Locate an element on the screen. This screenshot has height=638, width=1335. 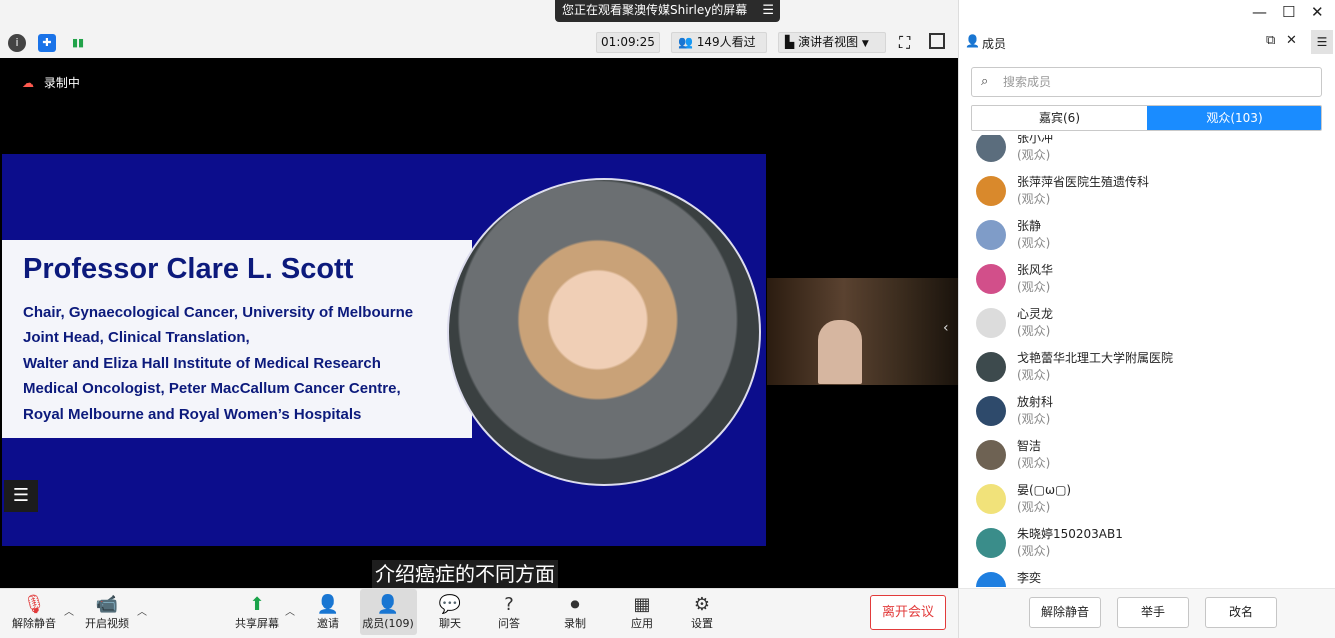
info-icon: i is located at coordinates (17, 43).